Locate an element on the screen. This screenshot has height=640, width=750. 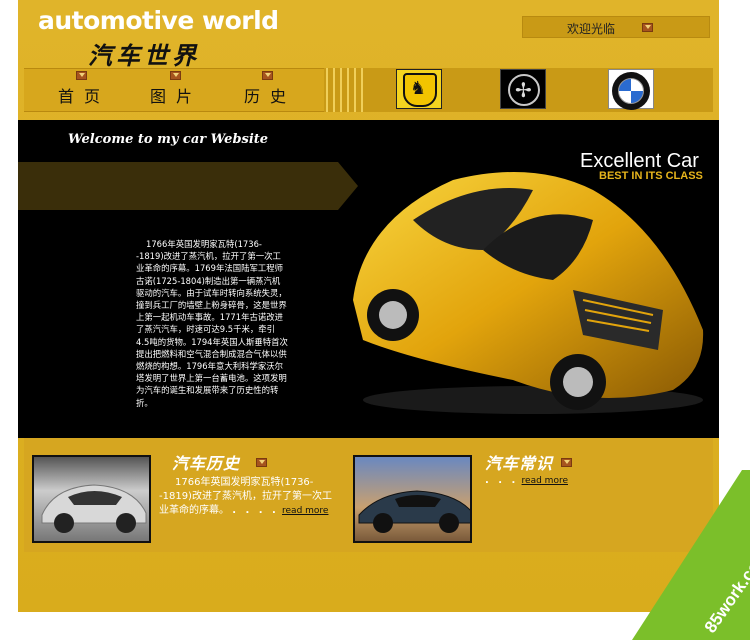
nav-links: 首页 图片 历史 is located at coordinates (174, 90).